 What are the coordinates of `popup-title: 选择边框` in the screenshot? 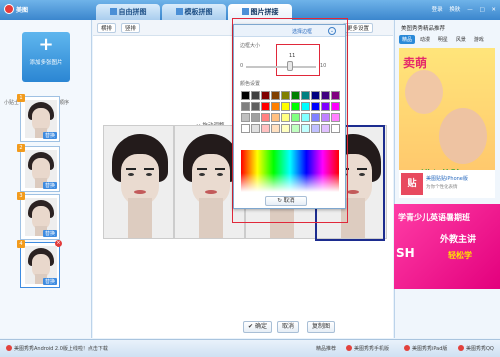 It's located at (302, 32).